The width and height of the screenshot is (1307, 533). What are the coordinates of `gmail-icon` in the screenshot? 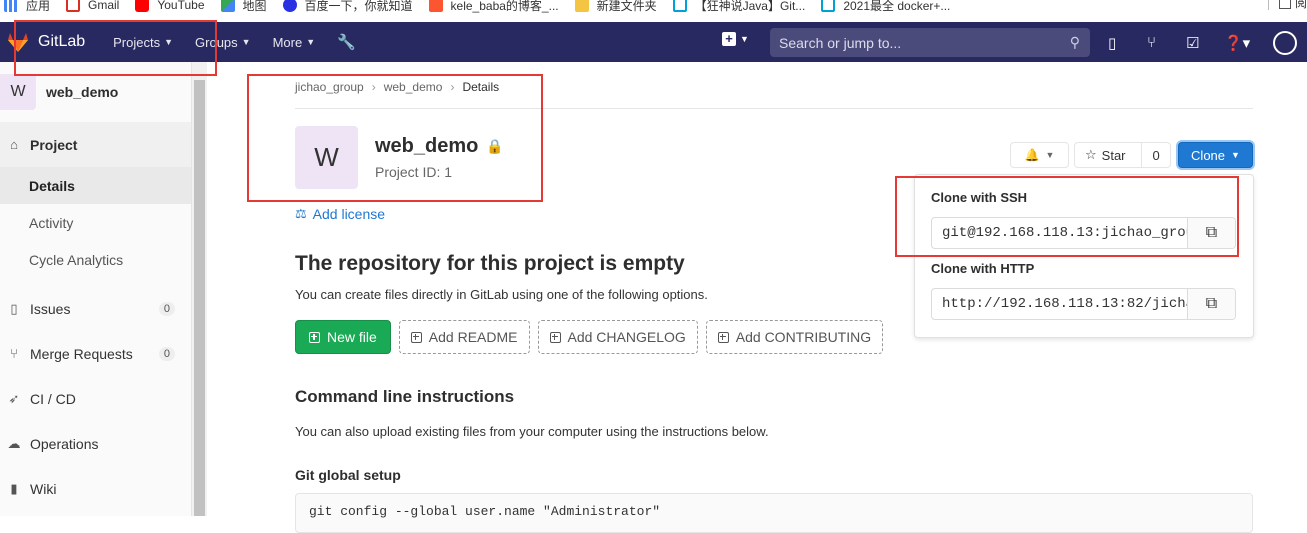 It's located at (73, 6).